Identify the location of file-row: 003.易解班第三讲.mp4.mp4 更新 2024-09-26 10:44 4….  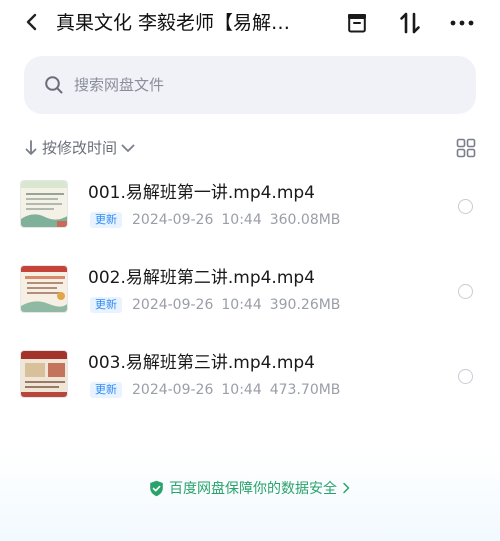
(250, 382).